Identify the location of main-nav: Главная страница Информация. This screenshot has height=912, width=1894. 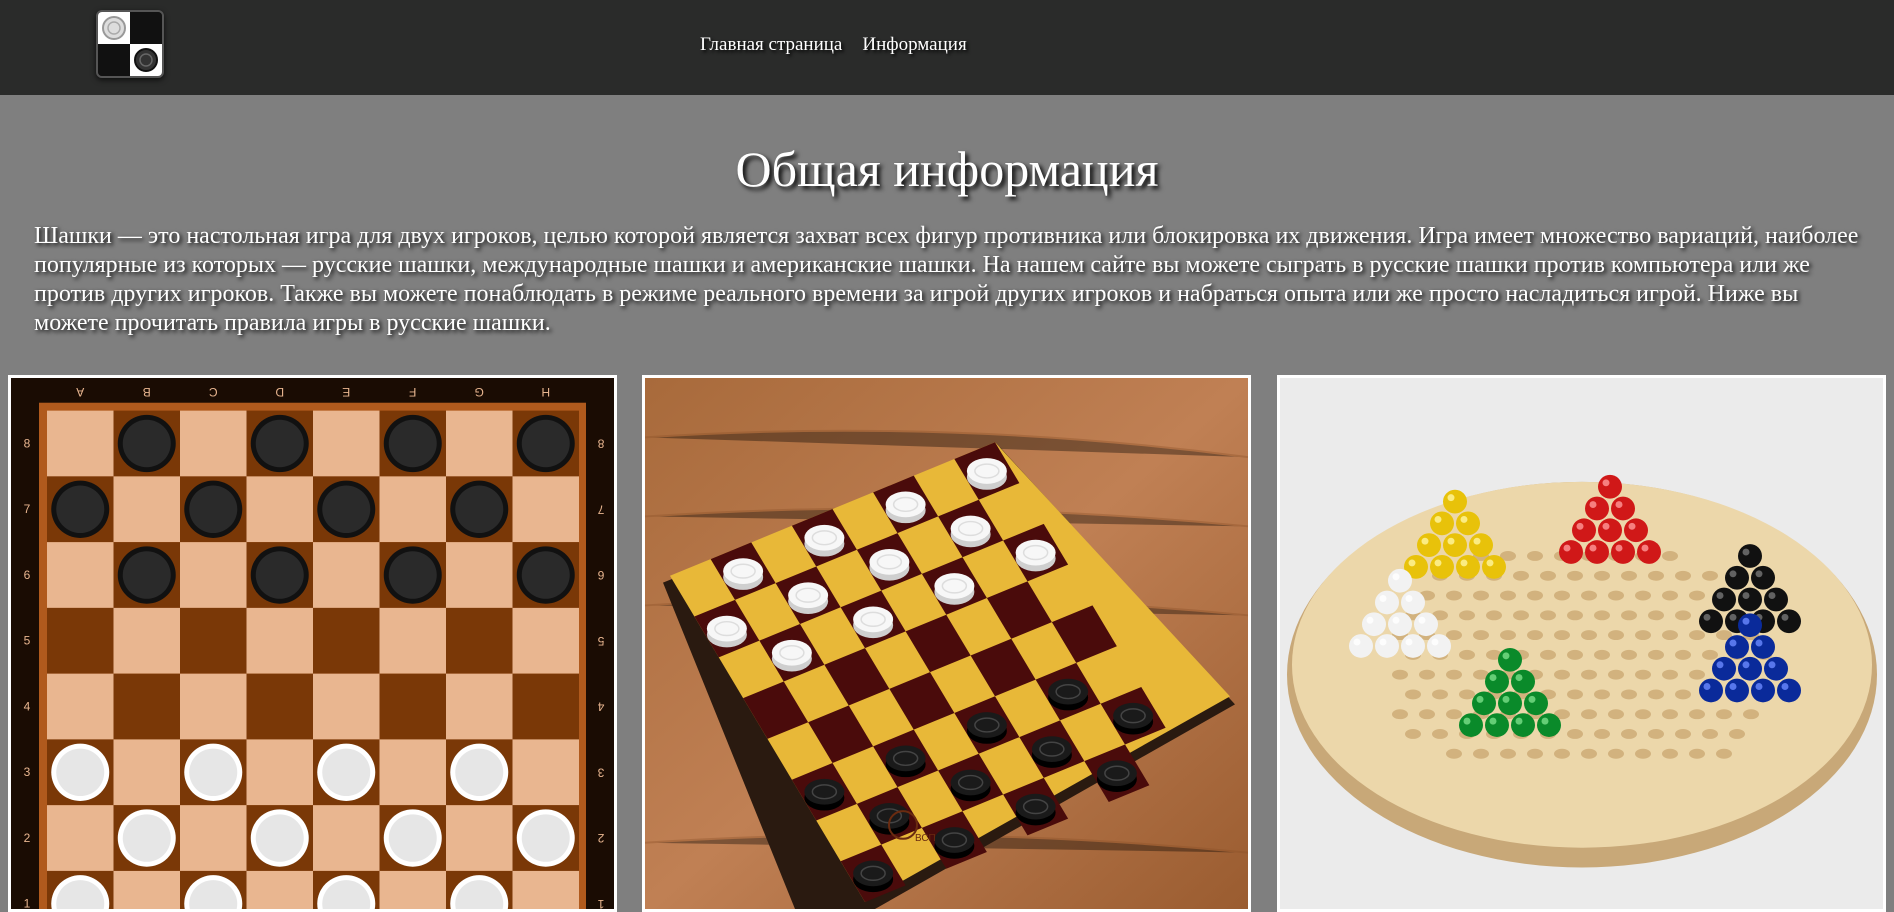
(833, 45).